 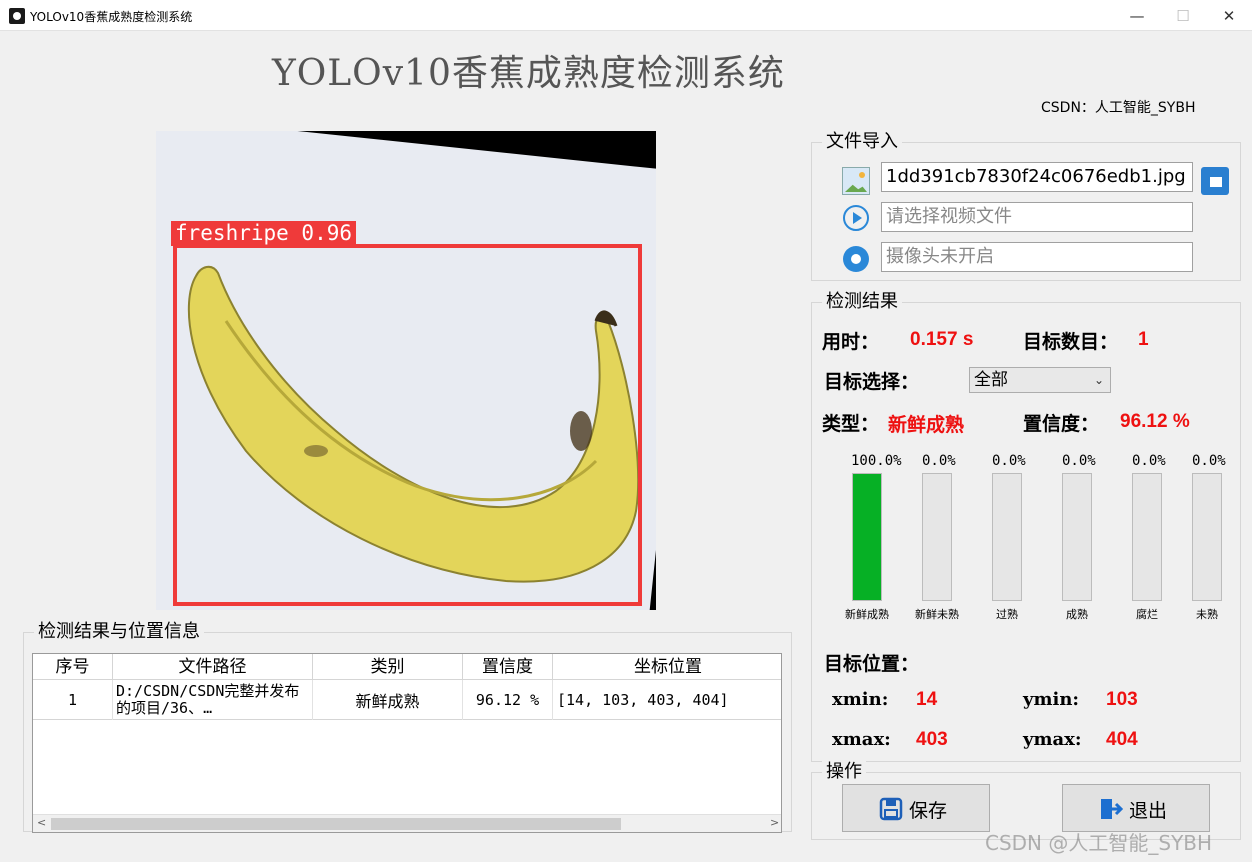 What do you see at coordinates (1122, 739) in the screenshot?
I see `ymax-value: 404` at bounding box center [1122, 739].